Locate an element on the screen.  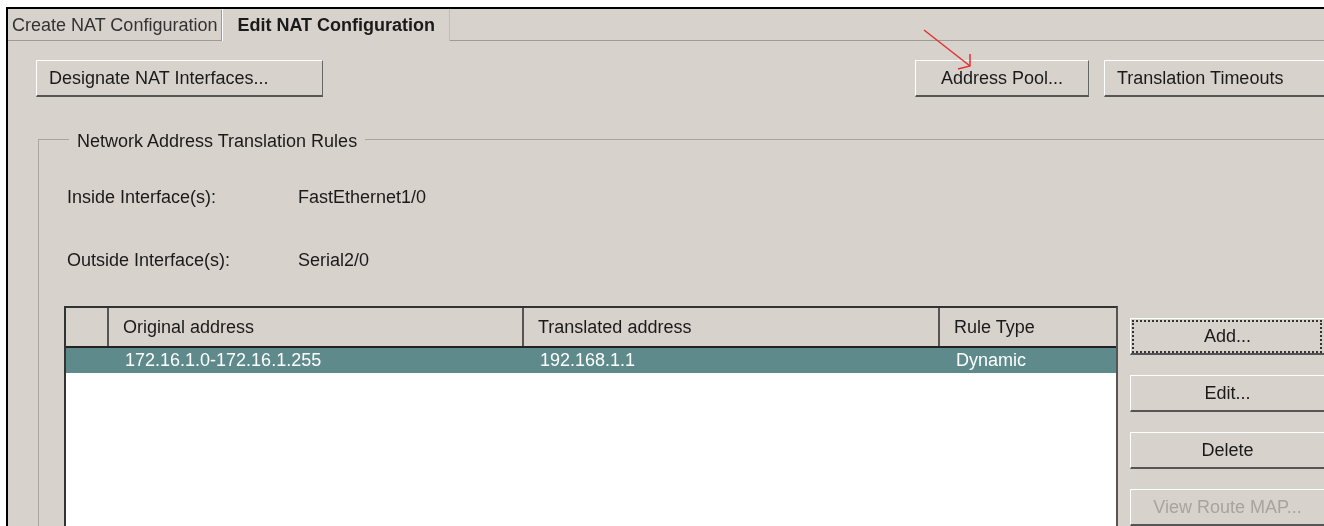
action-button: Delete is located at coordinates (1227, 450).